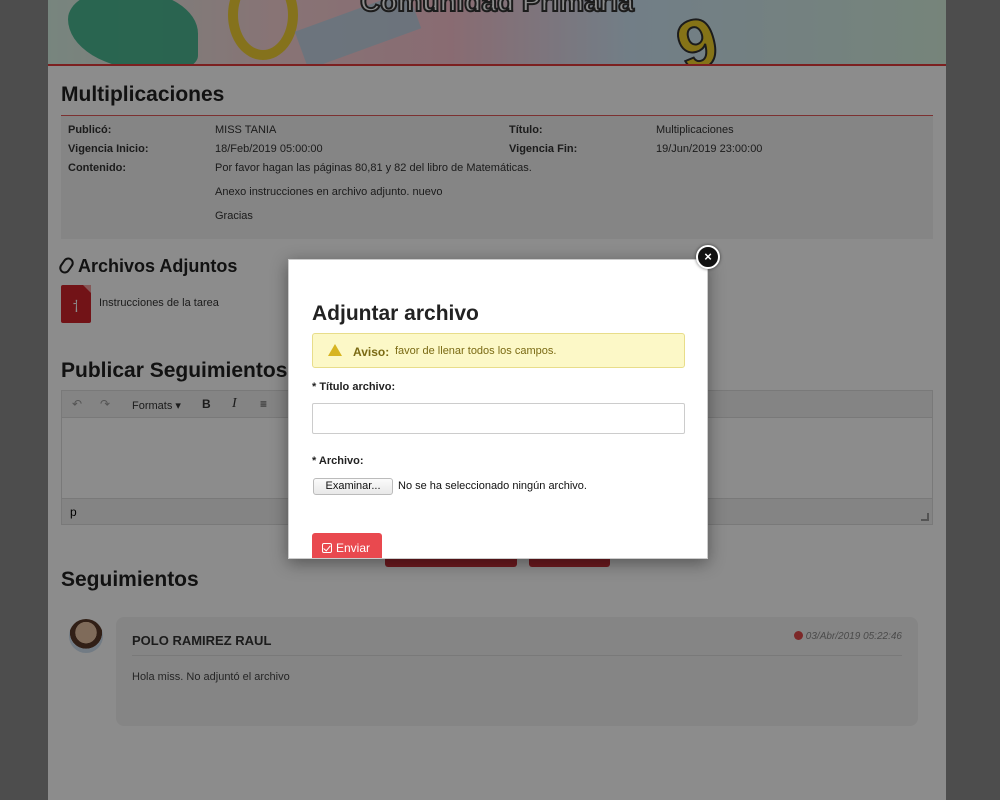 The width and height of the screenshot is (1000, 800). Describe the element at coordinates (498, 418) in the screenshot. I see `file-title-input` at that location.